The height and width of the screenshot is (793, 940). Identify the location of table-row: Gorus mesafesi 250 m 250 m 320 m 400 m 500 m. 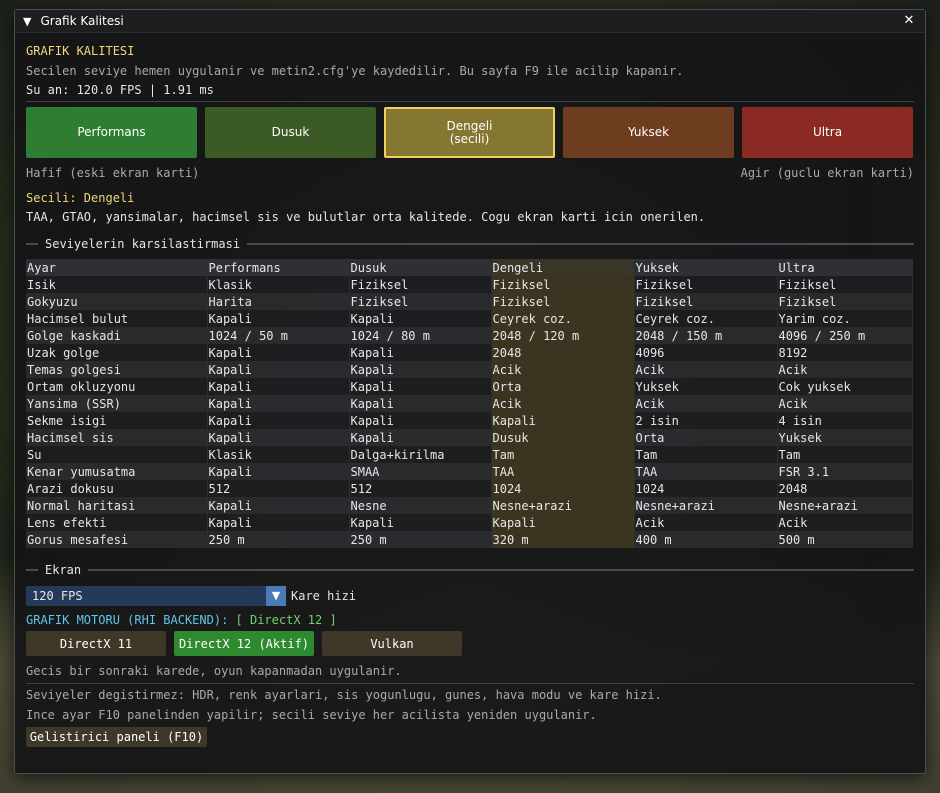
(469, 539).